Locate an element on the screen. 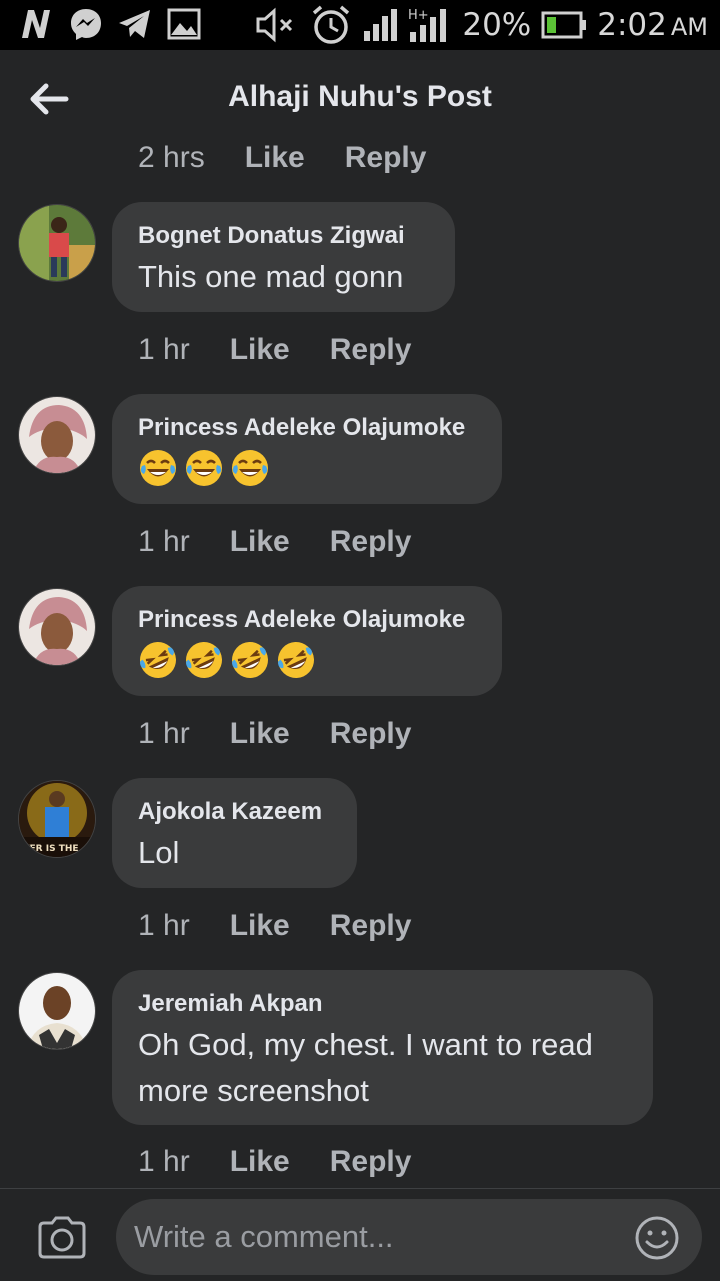 The height and width of the screenshot is (1281, 720). comment-time: 2 hrs is located at coordinates (171, 157).